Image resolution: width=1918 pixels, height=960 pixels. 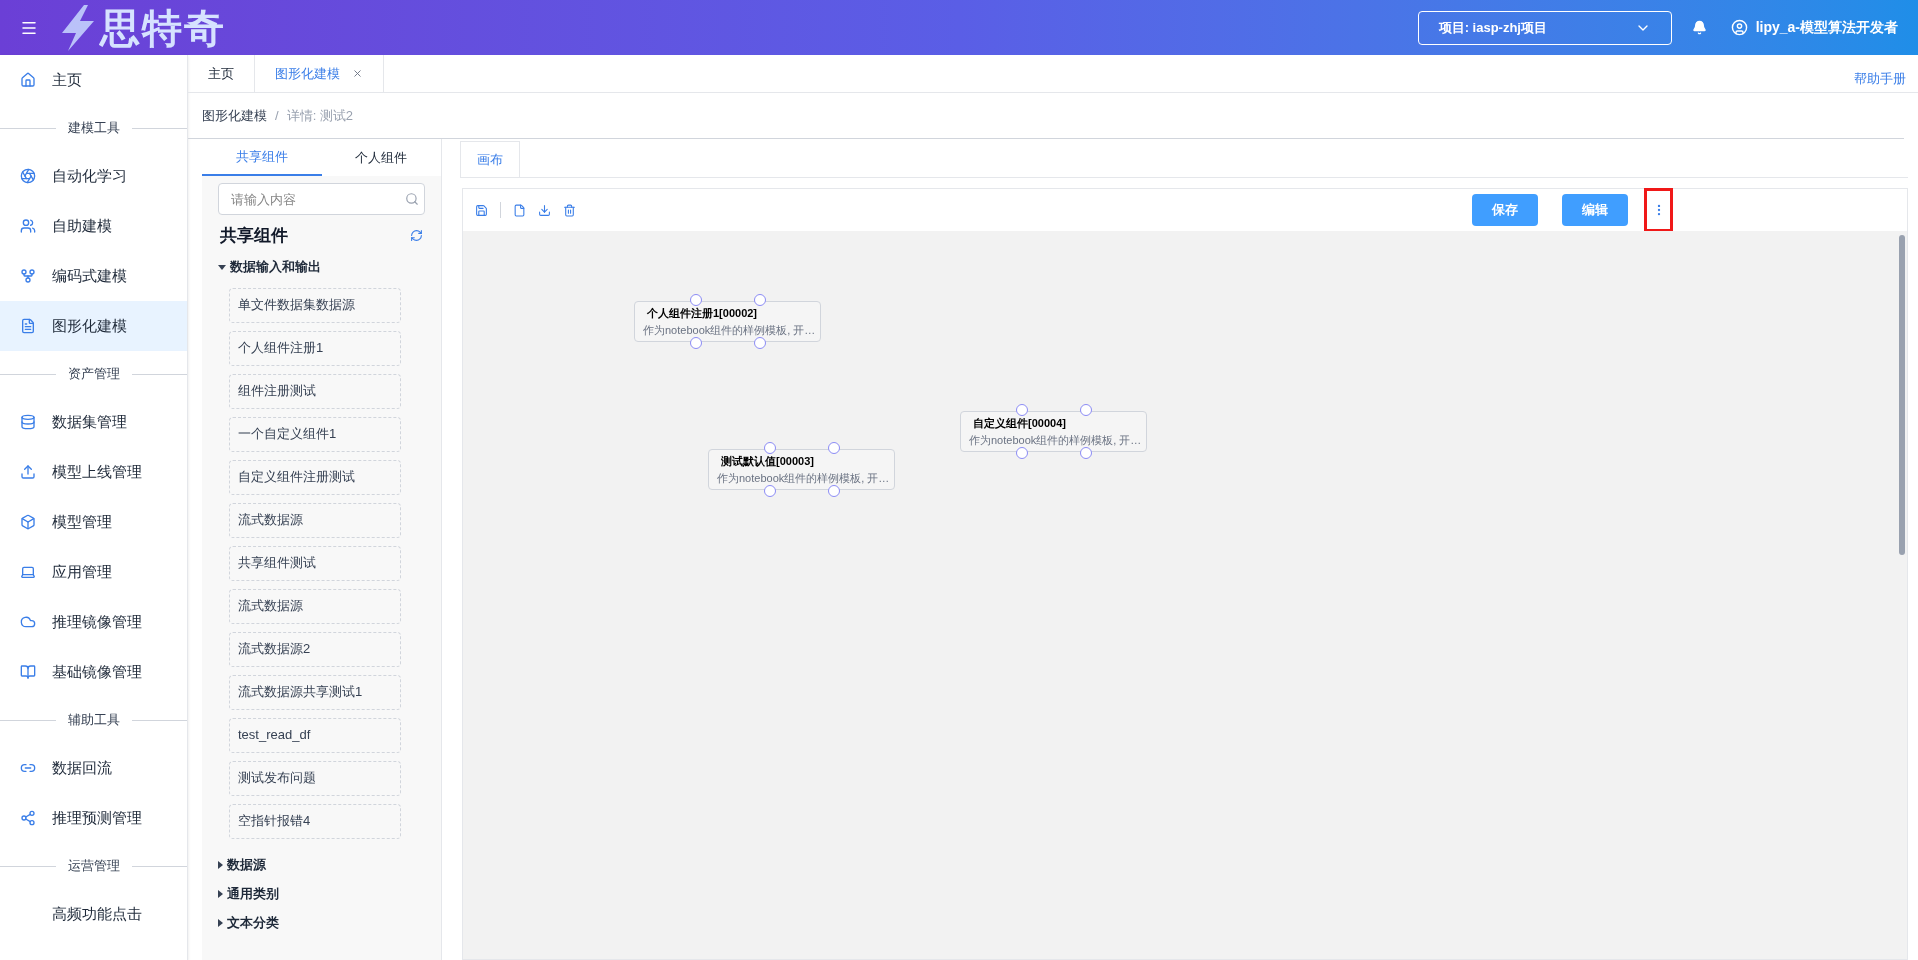 What do you see at coordinates (222, 267) in the screenshot?
I see `caret-down-icon` at bounding box center [222, 267].